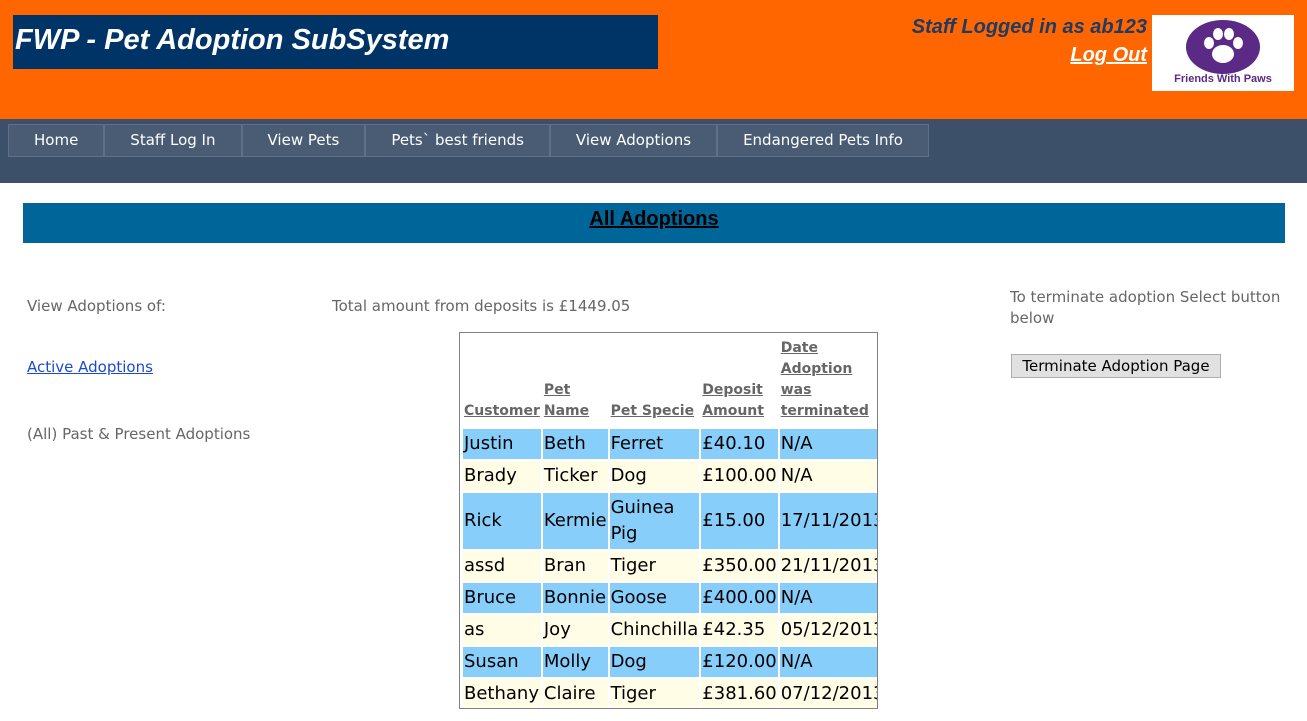 This screenshot has width=1307, height=721. What do you see at coordinates (575, 382) in the screenshot?
I see `header-pet-name: Pet Name` at bounding box center [575, 382].